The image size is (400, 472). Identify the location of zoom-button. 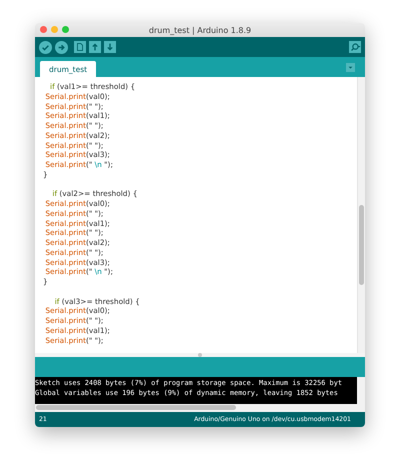
(65, 29).